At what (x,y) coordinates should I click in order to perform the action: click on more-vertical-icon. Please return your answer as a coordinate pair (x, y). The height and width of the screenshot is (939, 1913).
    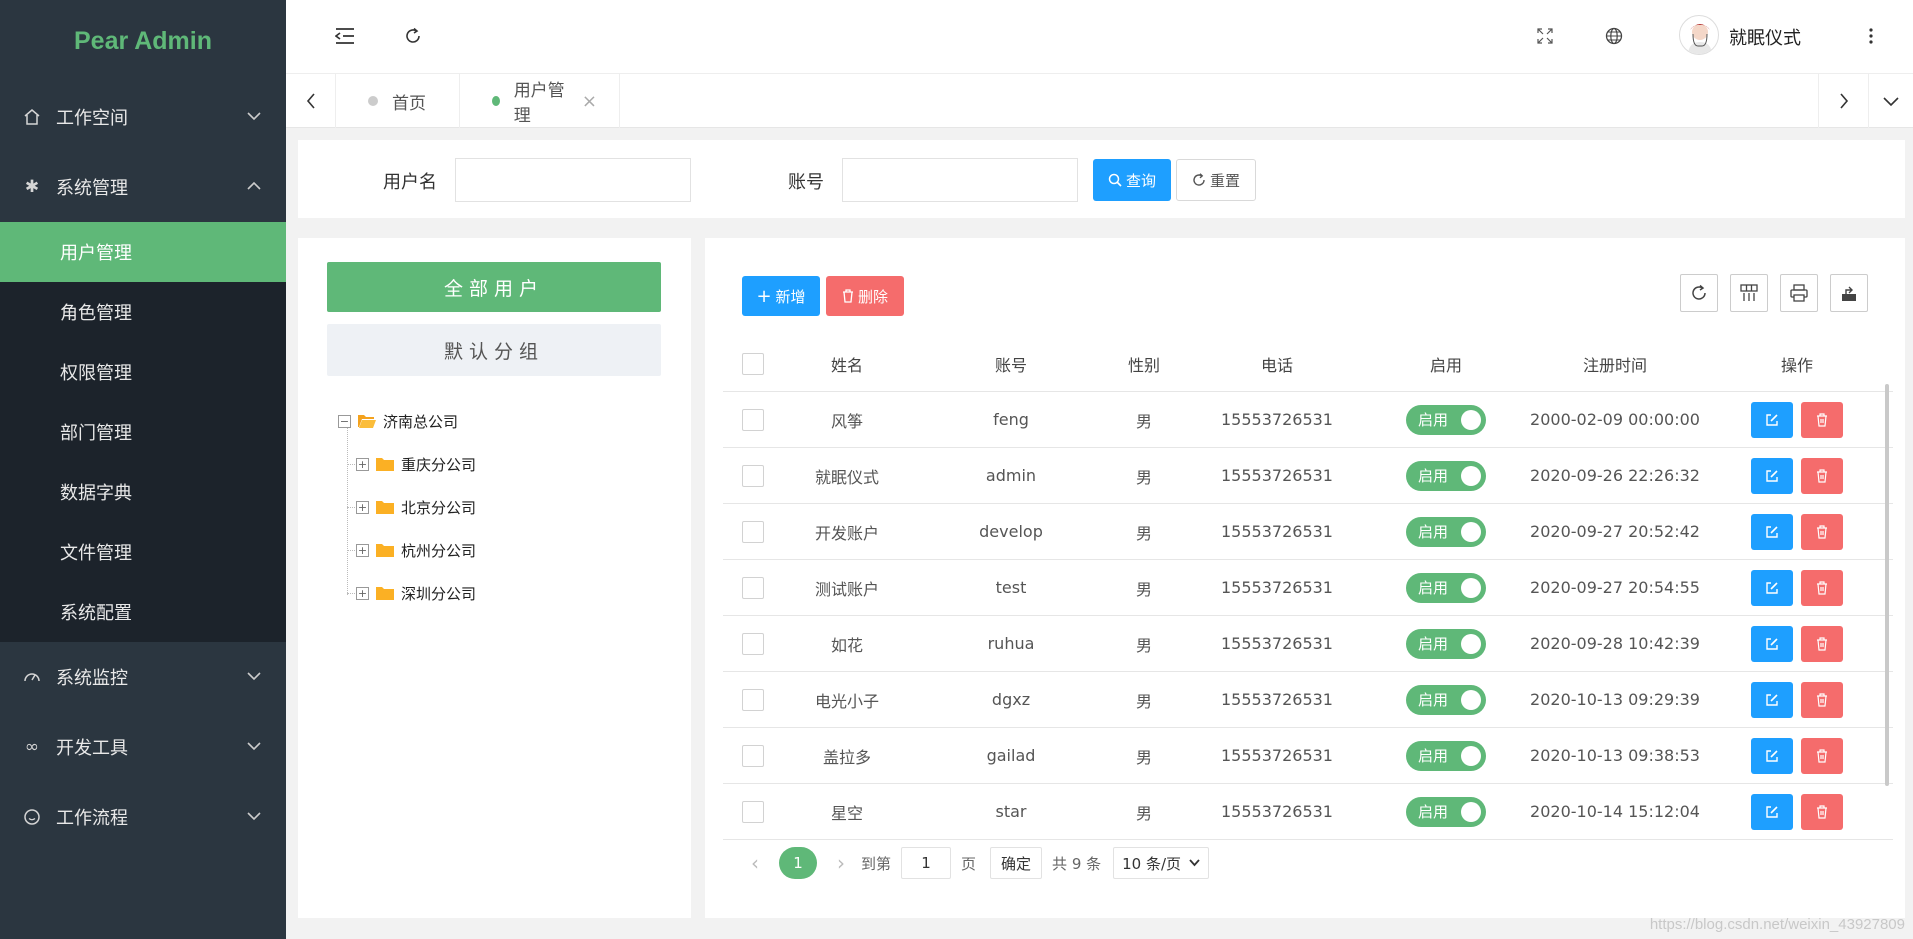
    Looking at the image, I should click on (1871, 36).